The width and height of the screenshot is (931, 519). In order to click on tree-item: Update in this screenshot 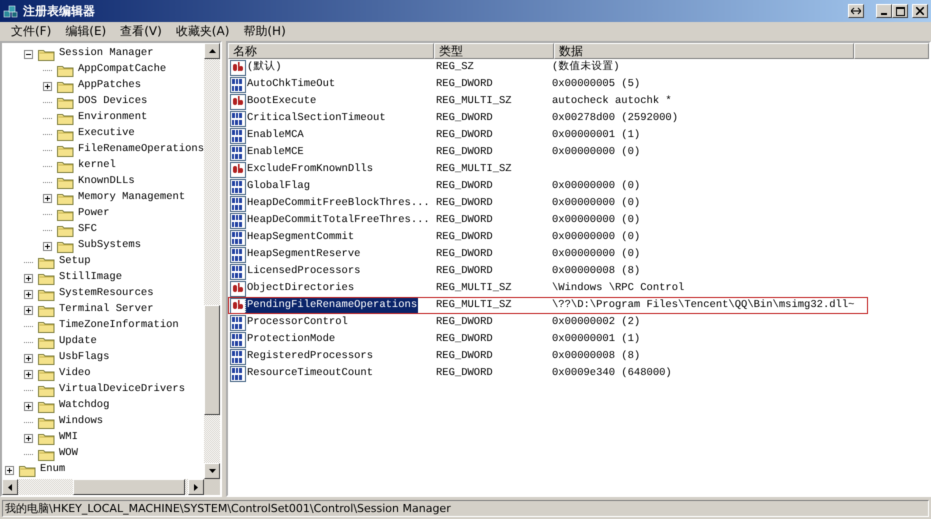, I will do `click(78, 342)`.